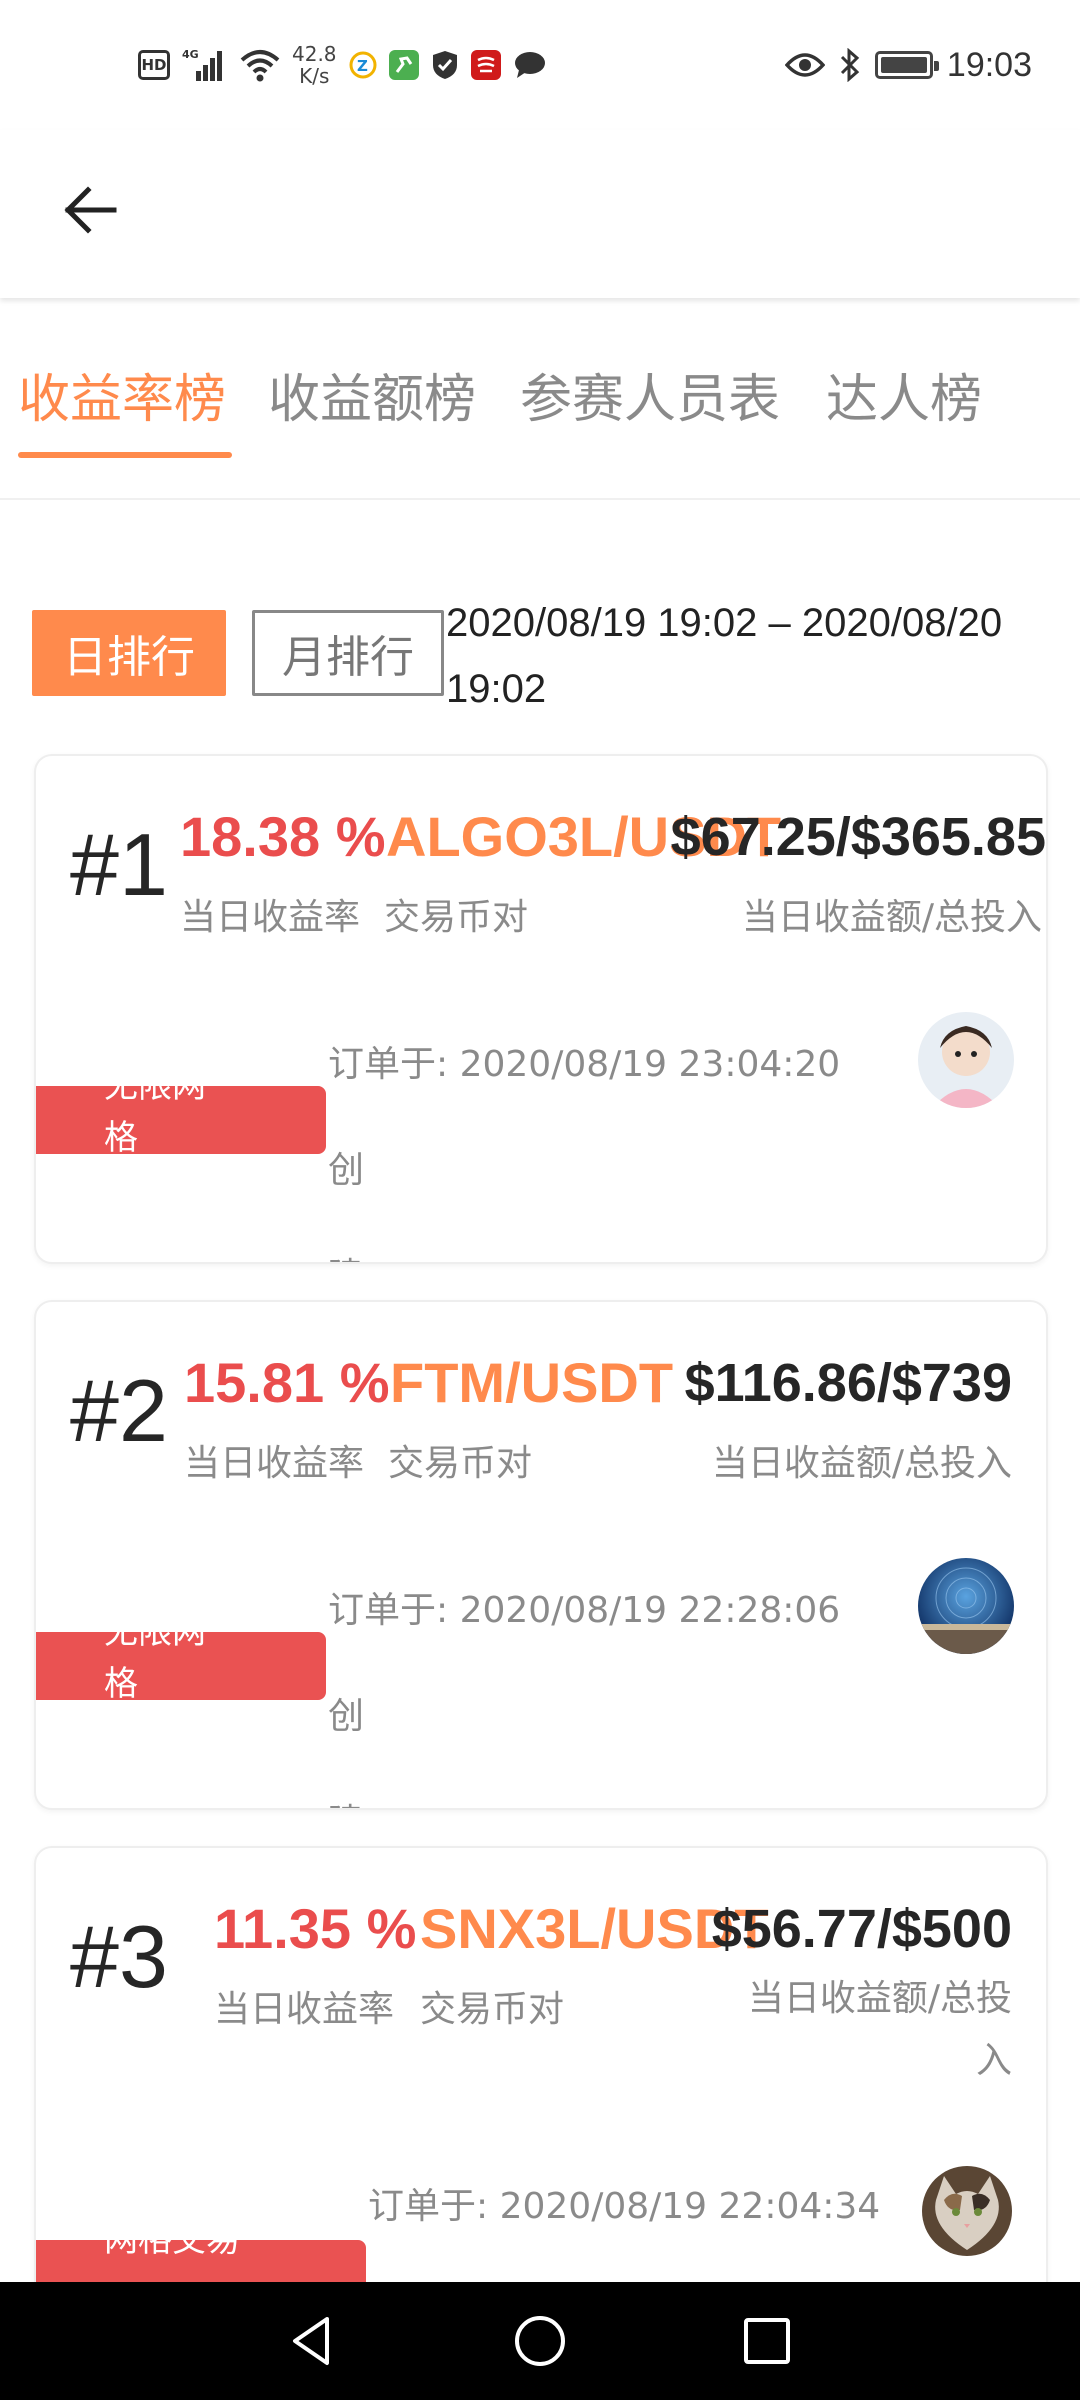  What do you see at coordinates (530, 65) in the screenshot?
I see `message-icon` at bounding box center [530, 65].